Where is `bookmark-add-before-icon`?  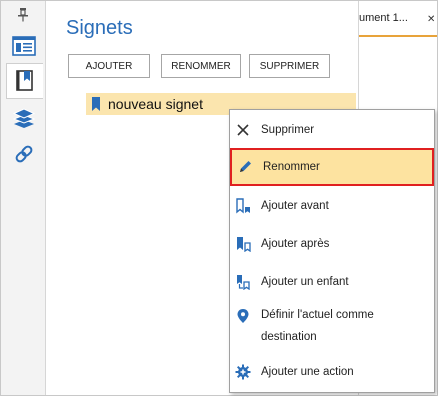
bookmark-add-before-icon is located at coordinates (243, 206).